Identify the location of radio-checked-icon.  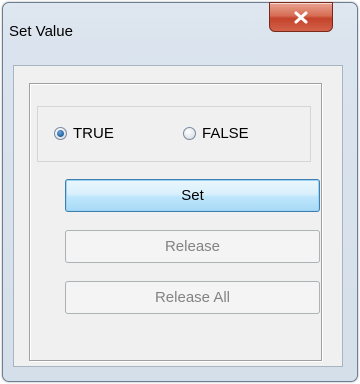
(60, 133).